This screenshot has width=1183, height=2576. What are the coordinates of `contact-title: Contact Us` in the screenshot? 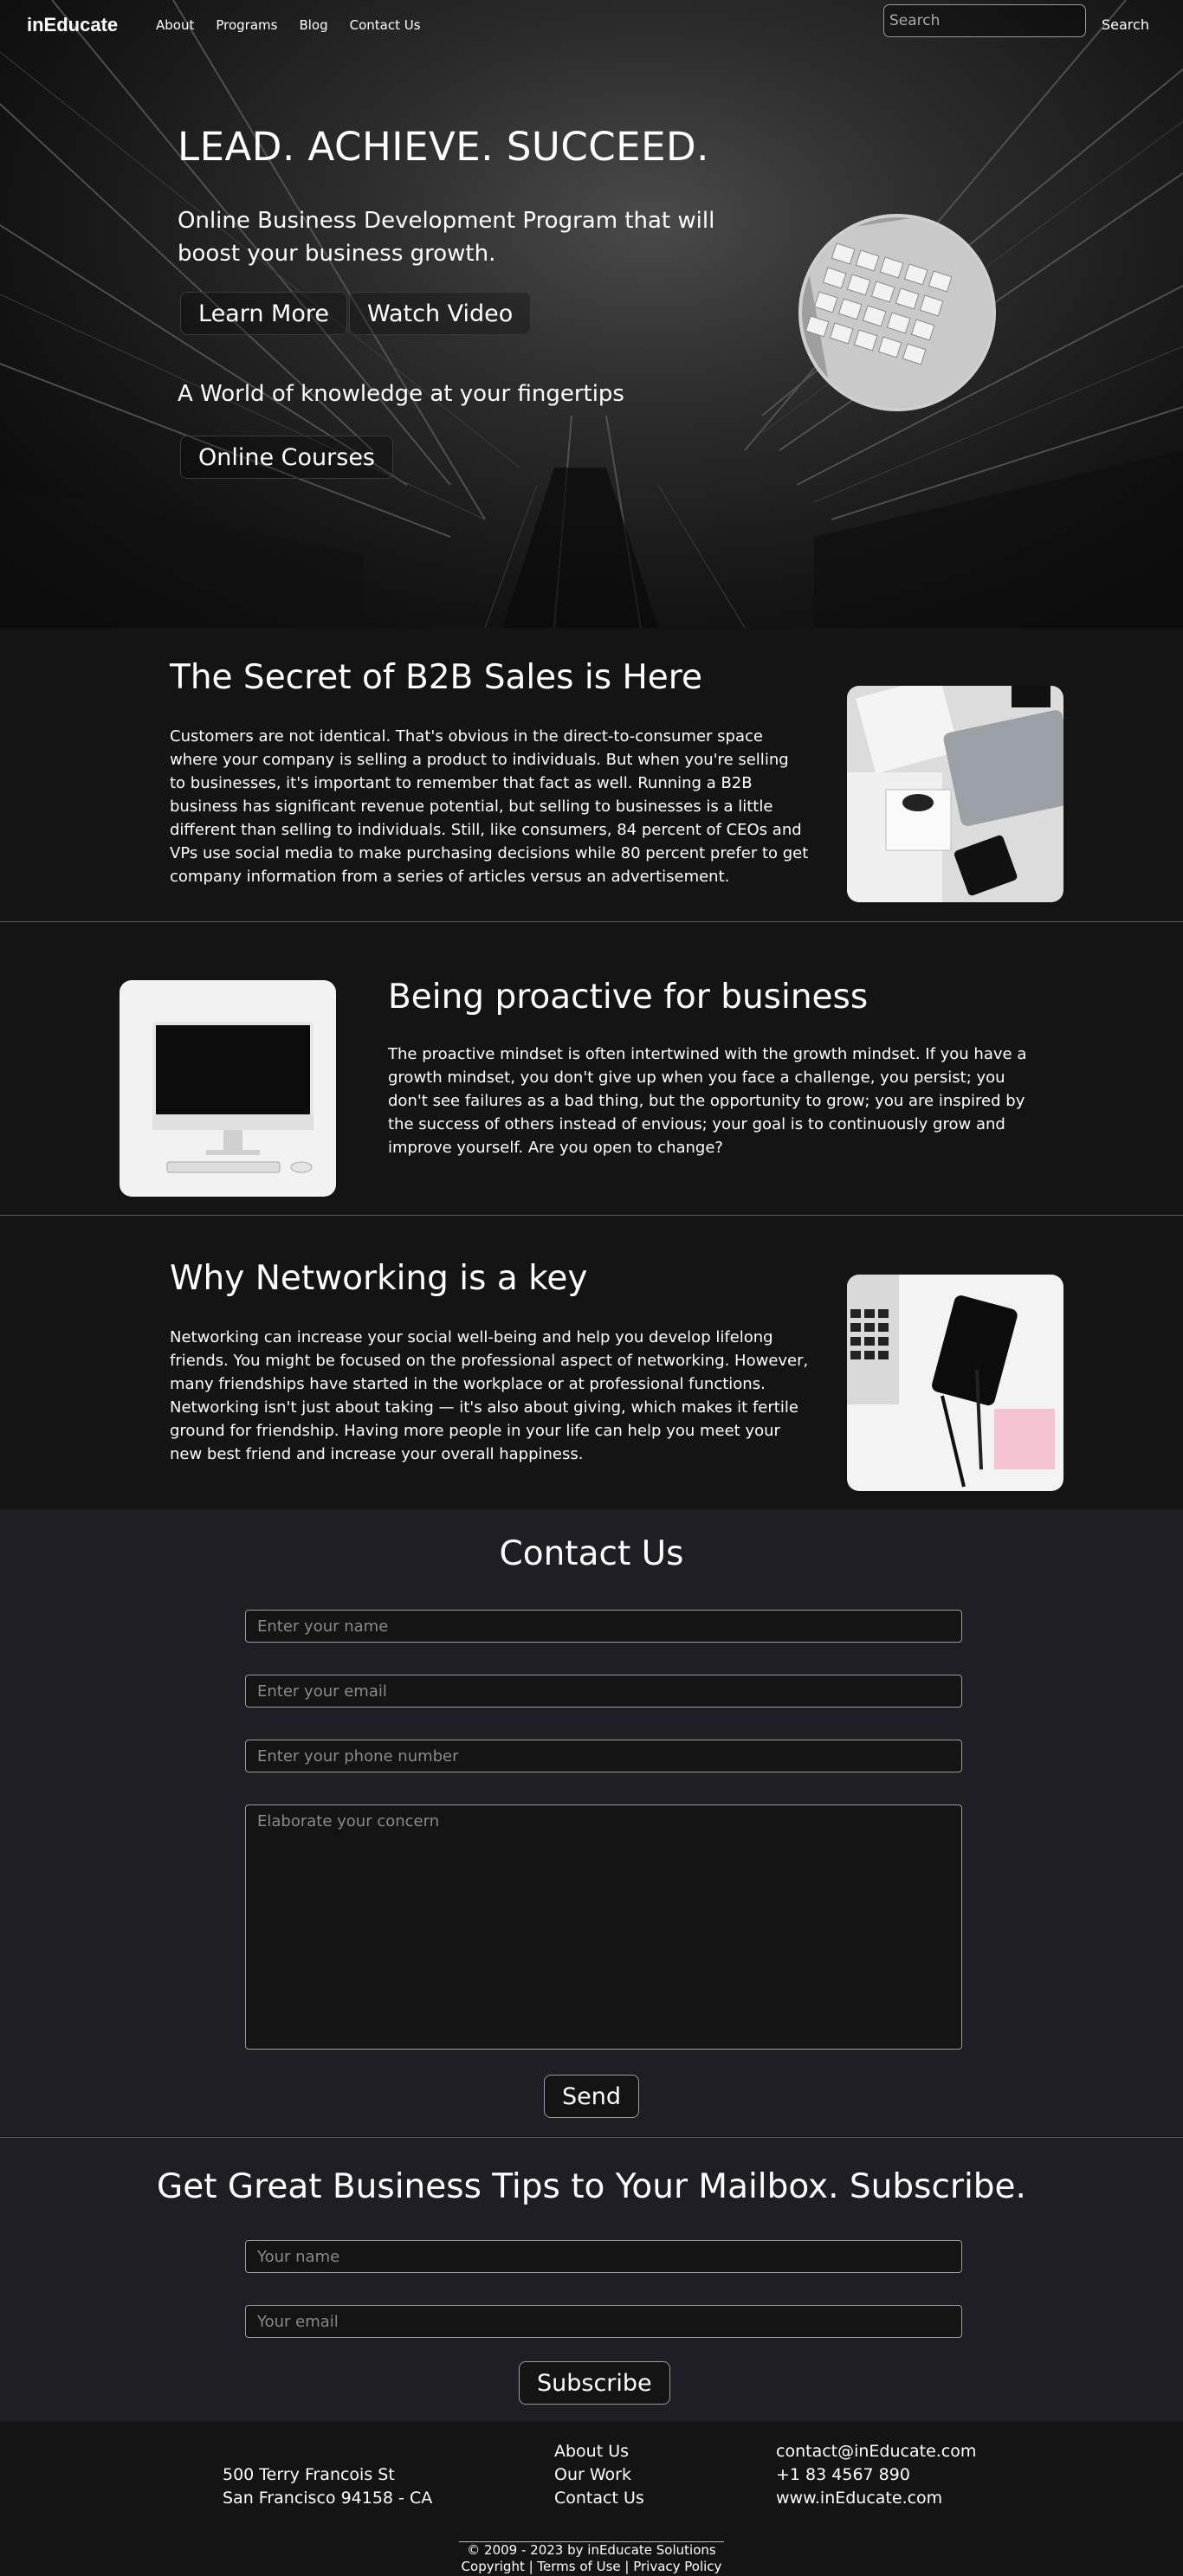 It's located at (591, 1553).